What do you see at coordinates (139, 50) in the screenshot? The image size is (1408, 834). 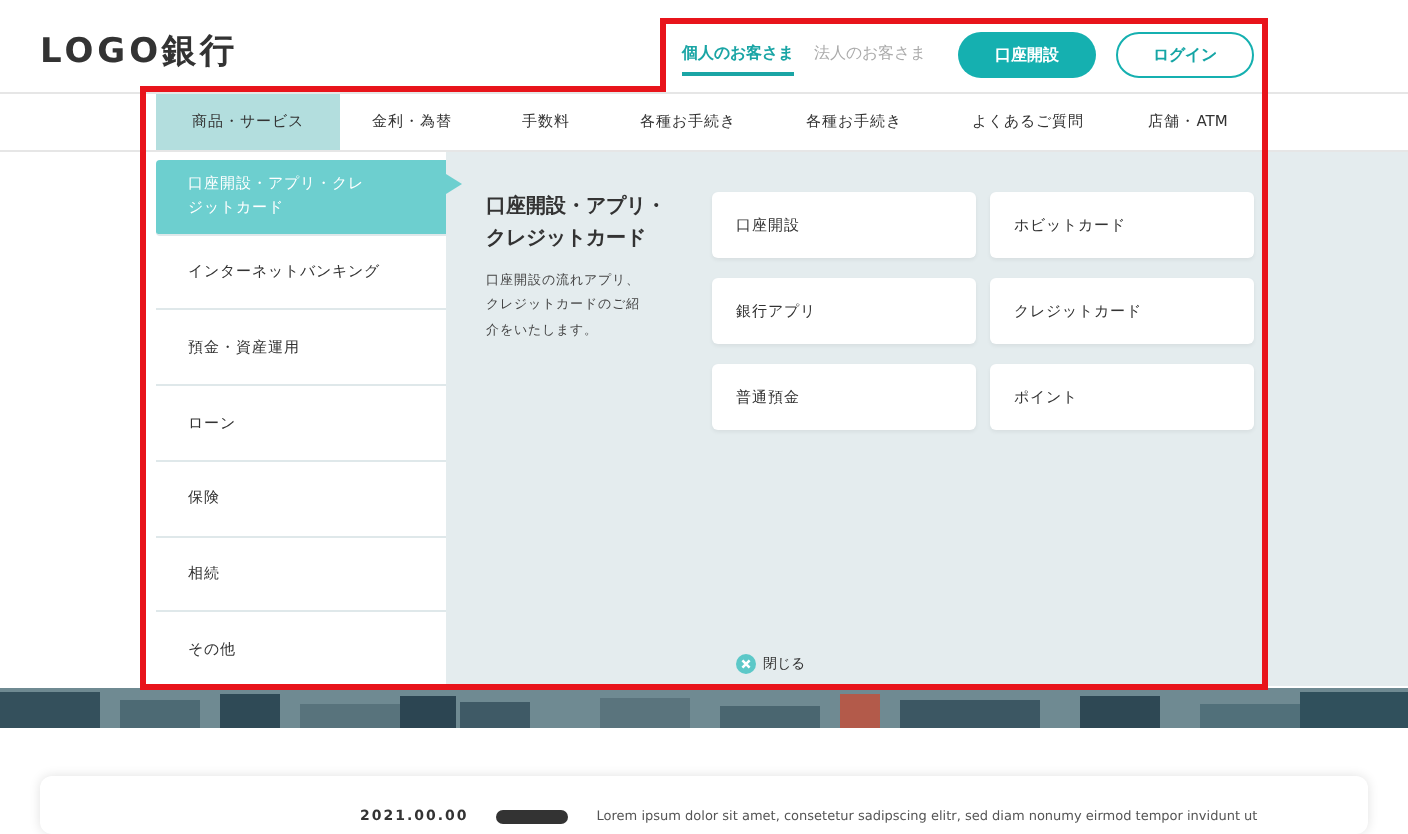 I see `logo: LOGO銀行` at bounding box center [139, 50].